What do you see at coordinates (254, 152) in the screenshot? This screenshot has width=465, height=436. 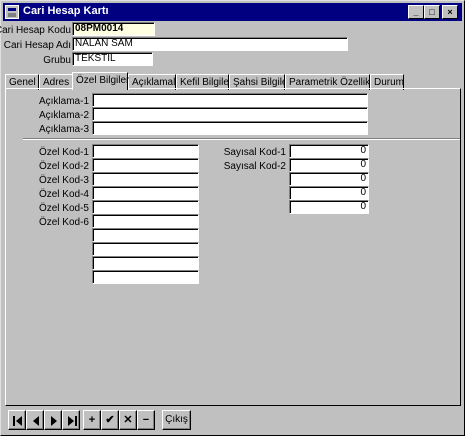 I see `sayisal-kod-1-label: Sayısal Kod-1` at bounding box center [254, 152].